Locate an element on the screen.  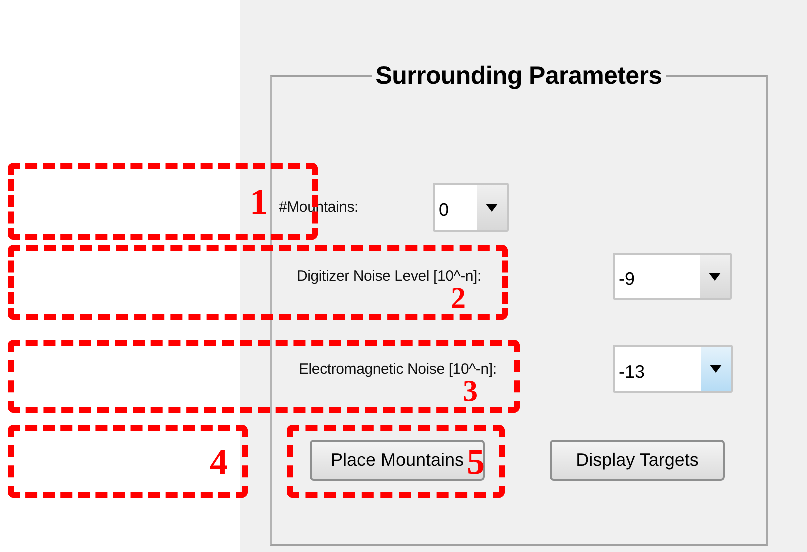
annotation-number: 4 is located at coordinates (219, 462).